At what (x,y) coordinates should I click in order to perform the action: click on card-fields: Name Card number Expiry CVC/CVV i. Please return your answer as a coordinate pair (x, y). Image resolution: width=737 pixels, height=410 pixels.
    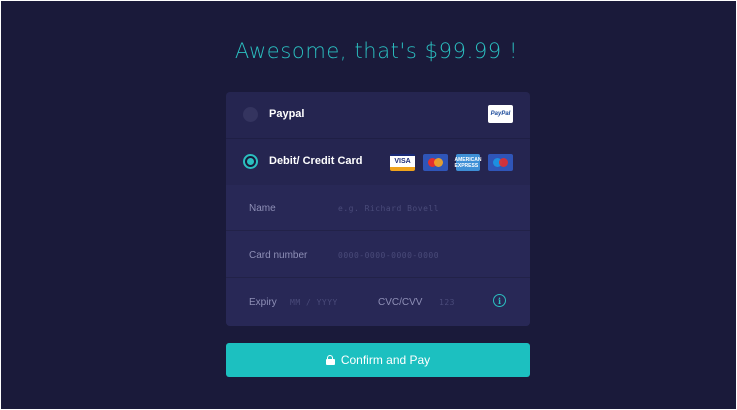
    Looking at the image, I should click on (378, 255).